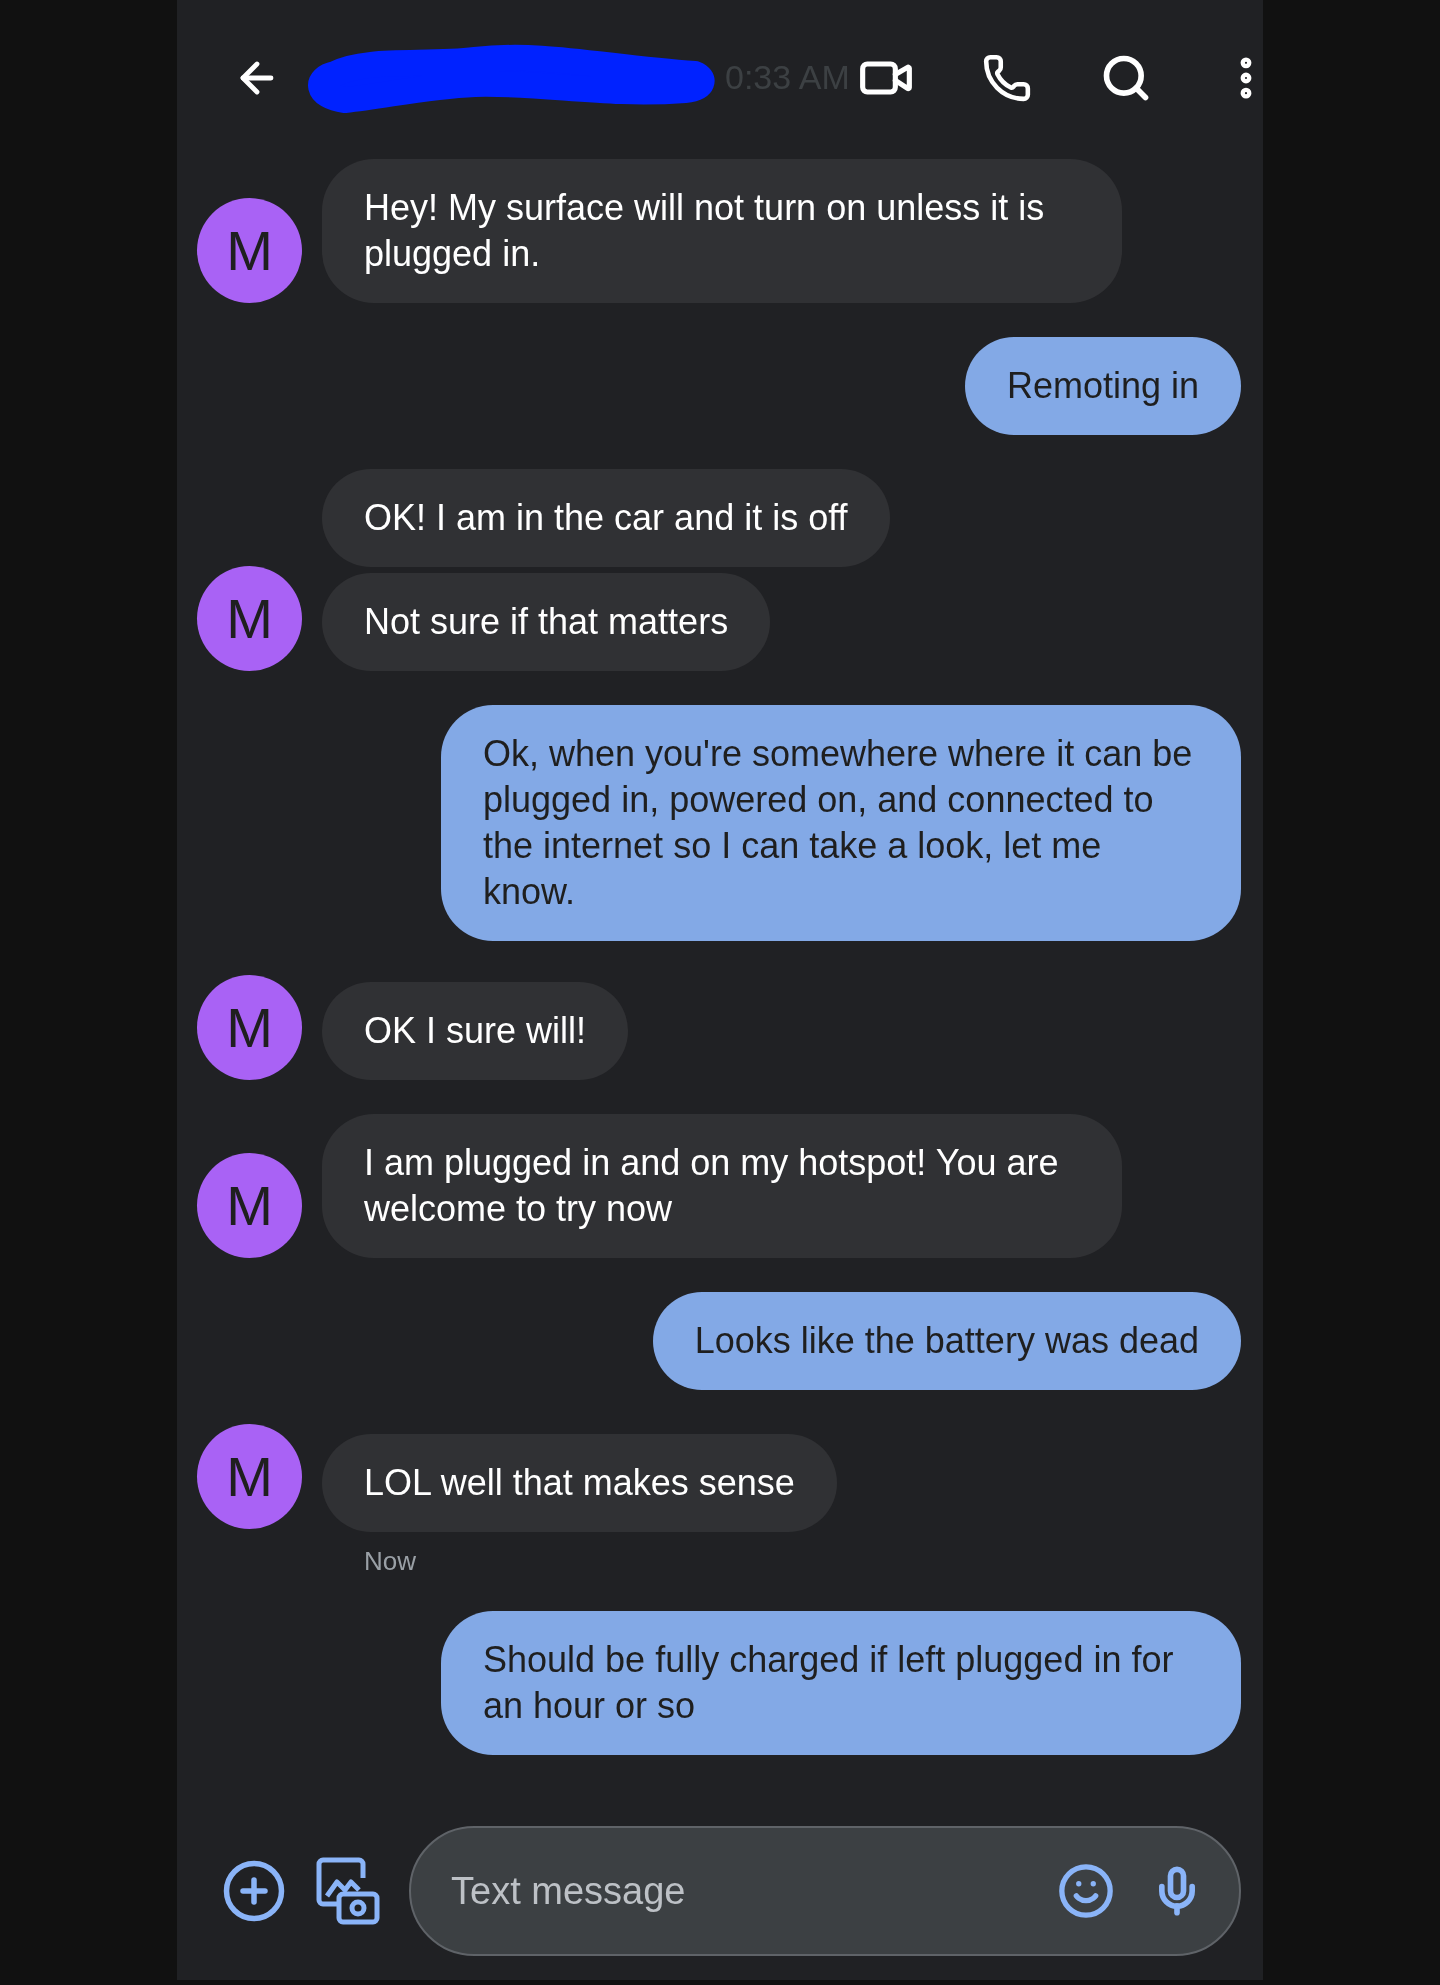  I want to click on received-message: Hey! My surface will not turn on unless it is plugged in., so click(722, 231).